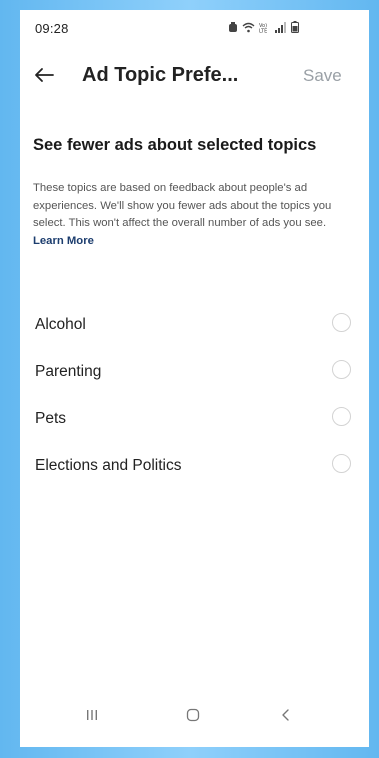 The width and height of the screenshot is (379, 758). I want to click on battery-icon, so click(295, 27).